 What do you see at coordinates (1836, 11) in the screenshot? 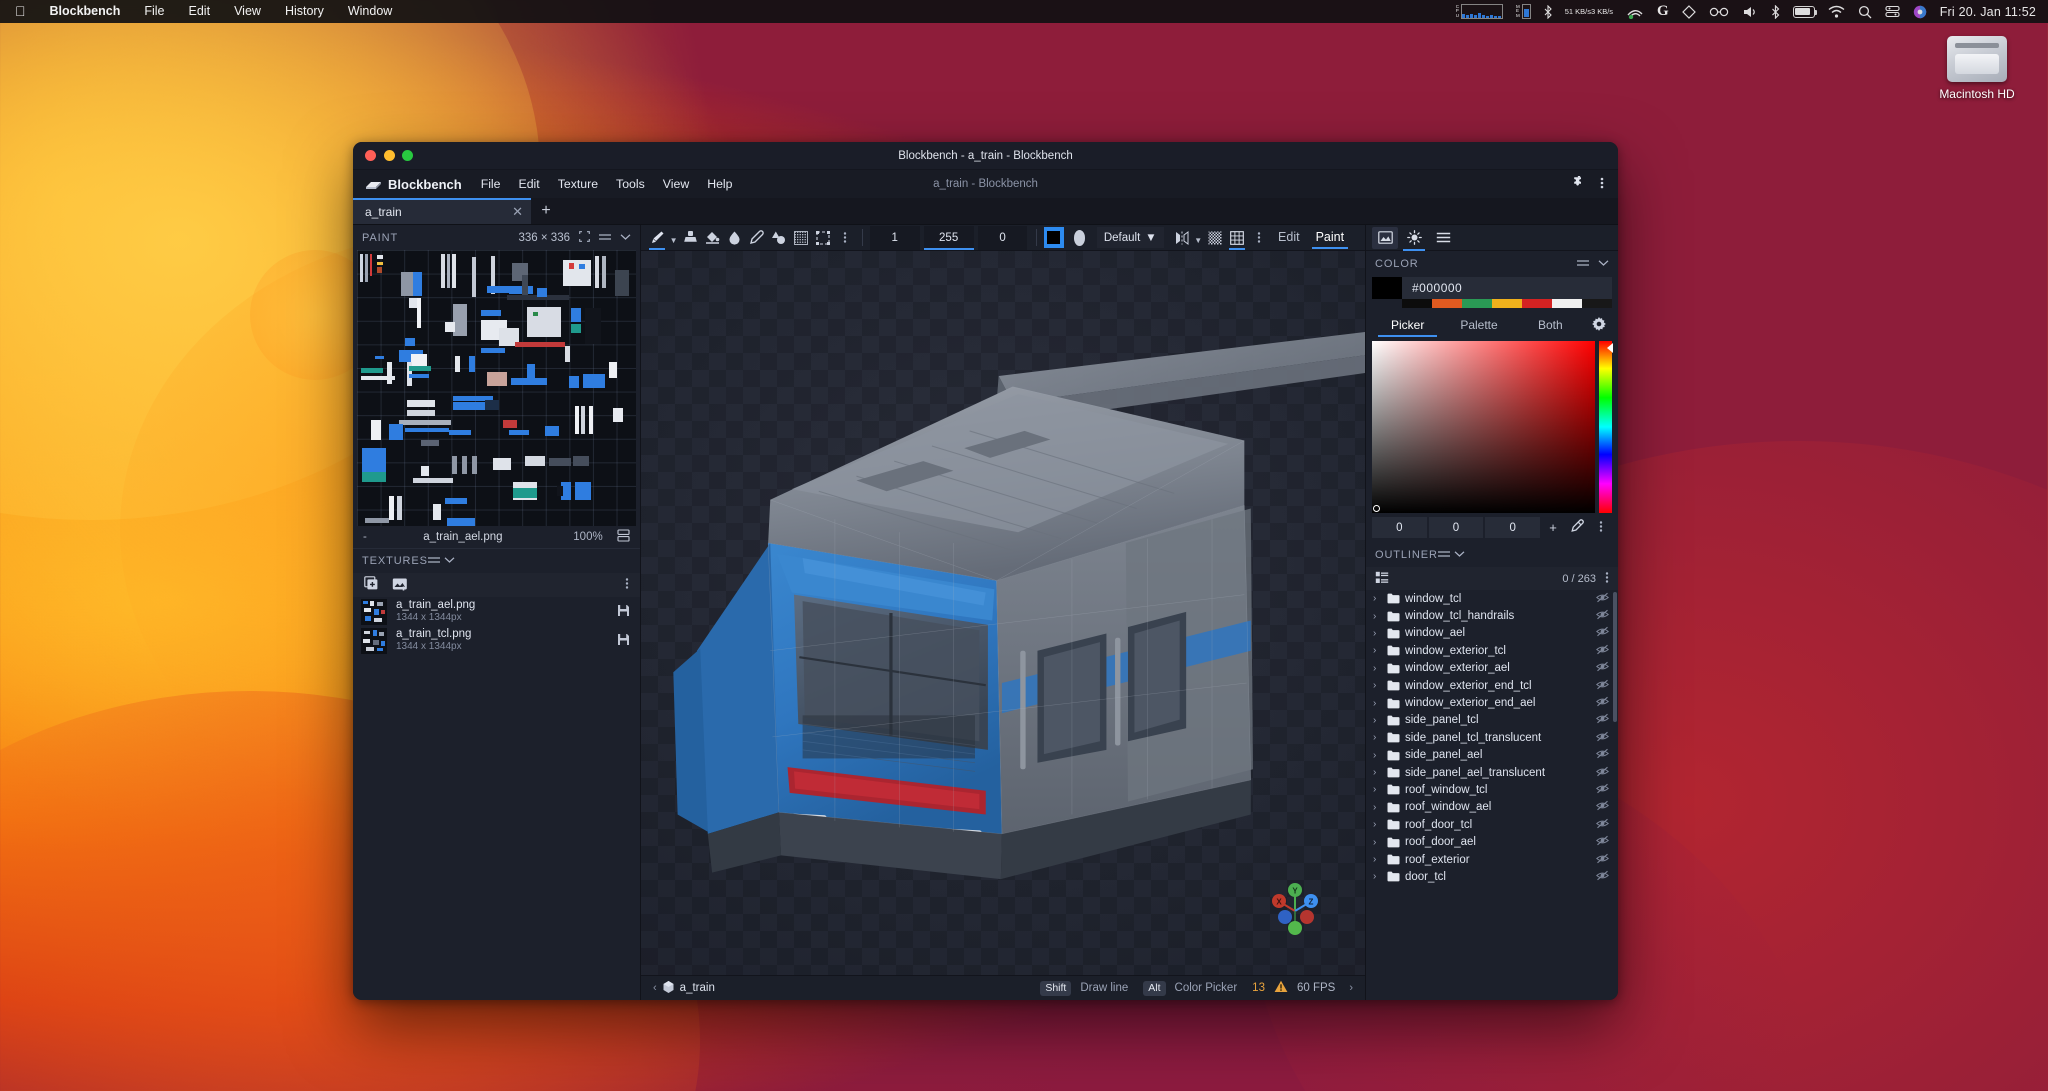
I see `wifi-icon` at bounding box center [1836, 11].